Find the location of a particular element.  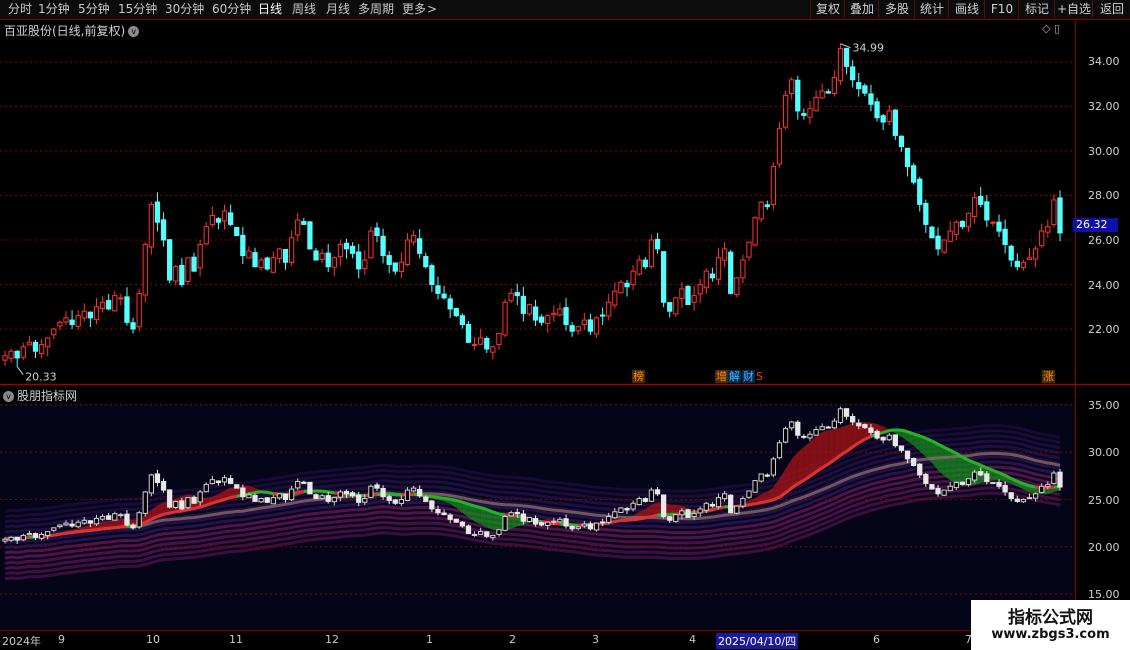

badge-limit-up: 涨 is located at coordinates (1048, 376).